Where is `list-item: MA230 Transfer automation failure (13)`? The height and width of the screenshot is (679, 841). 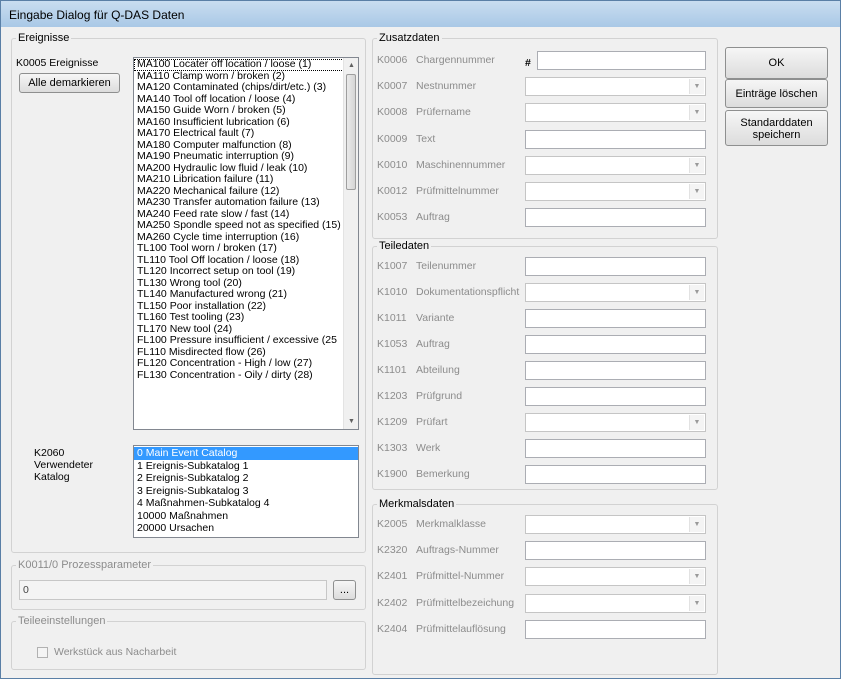 list-item: MA230 Transfer automation failure (13) is located at coordinates (239, 202).